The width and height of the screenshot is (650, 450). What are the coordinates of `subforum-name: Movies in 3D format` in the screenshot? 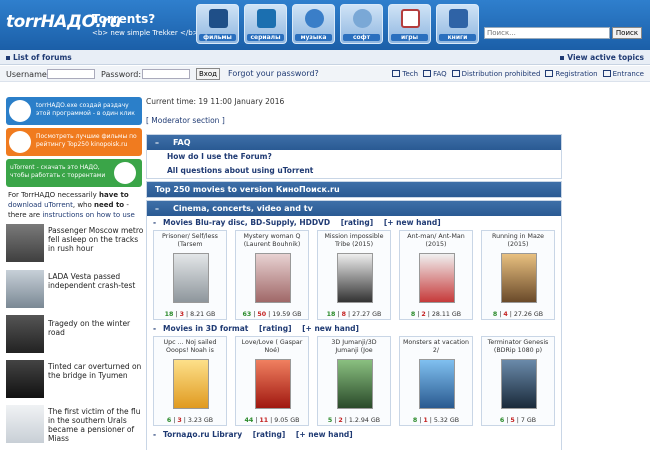 It's located at (205, 328).